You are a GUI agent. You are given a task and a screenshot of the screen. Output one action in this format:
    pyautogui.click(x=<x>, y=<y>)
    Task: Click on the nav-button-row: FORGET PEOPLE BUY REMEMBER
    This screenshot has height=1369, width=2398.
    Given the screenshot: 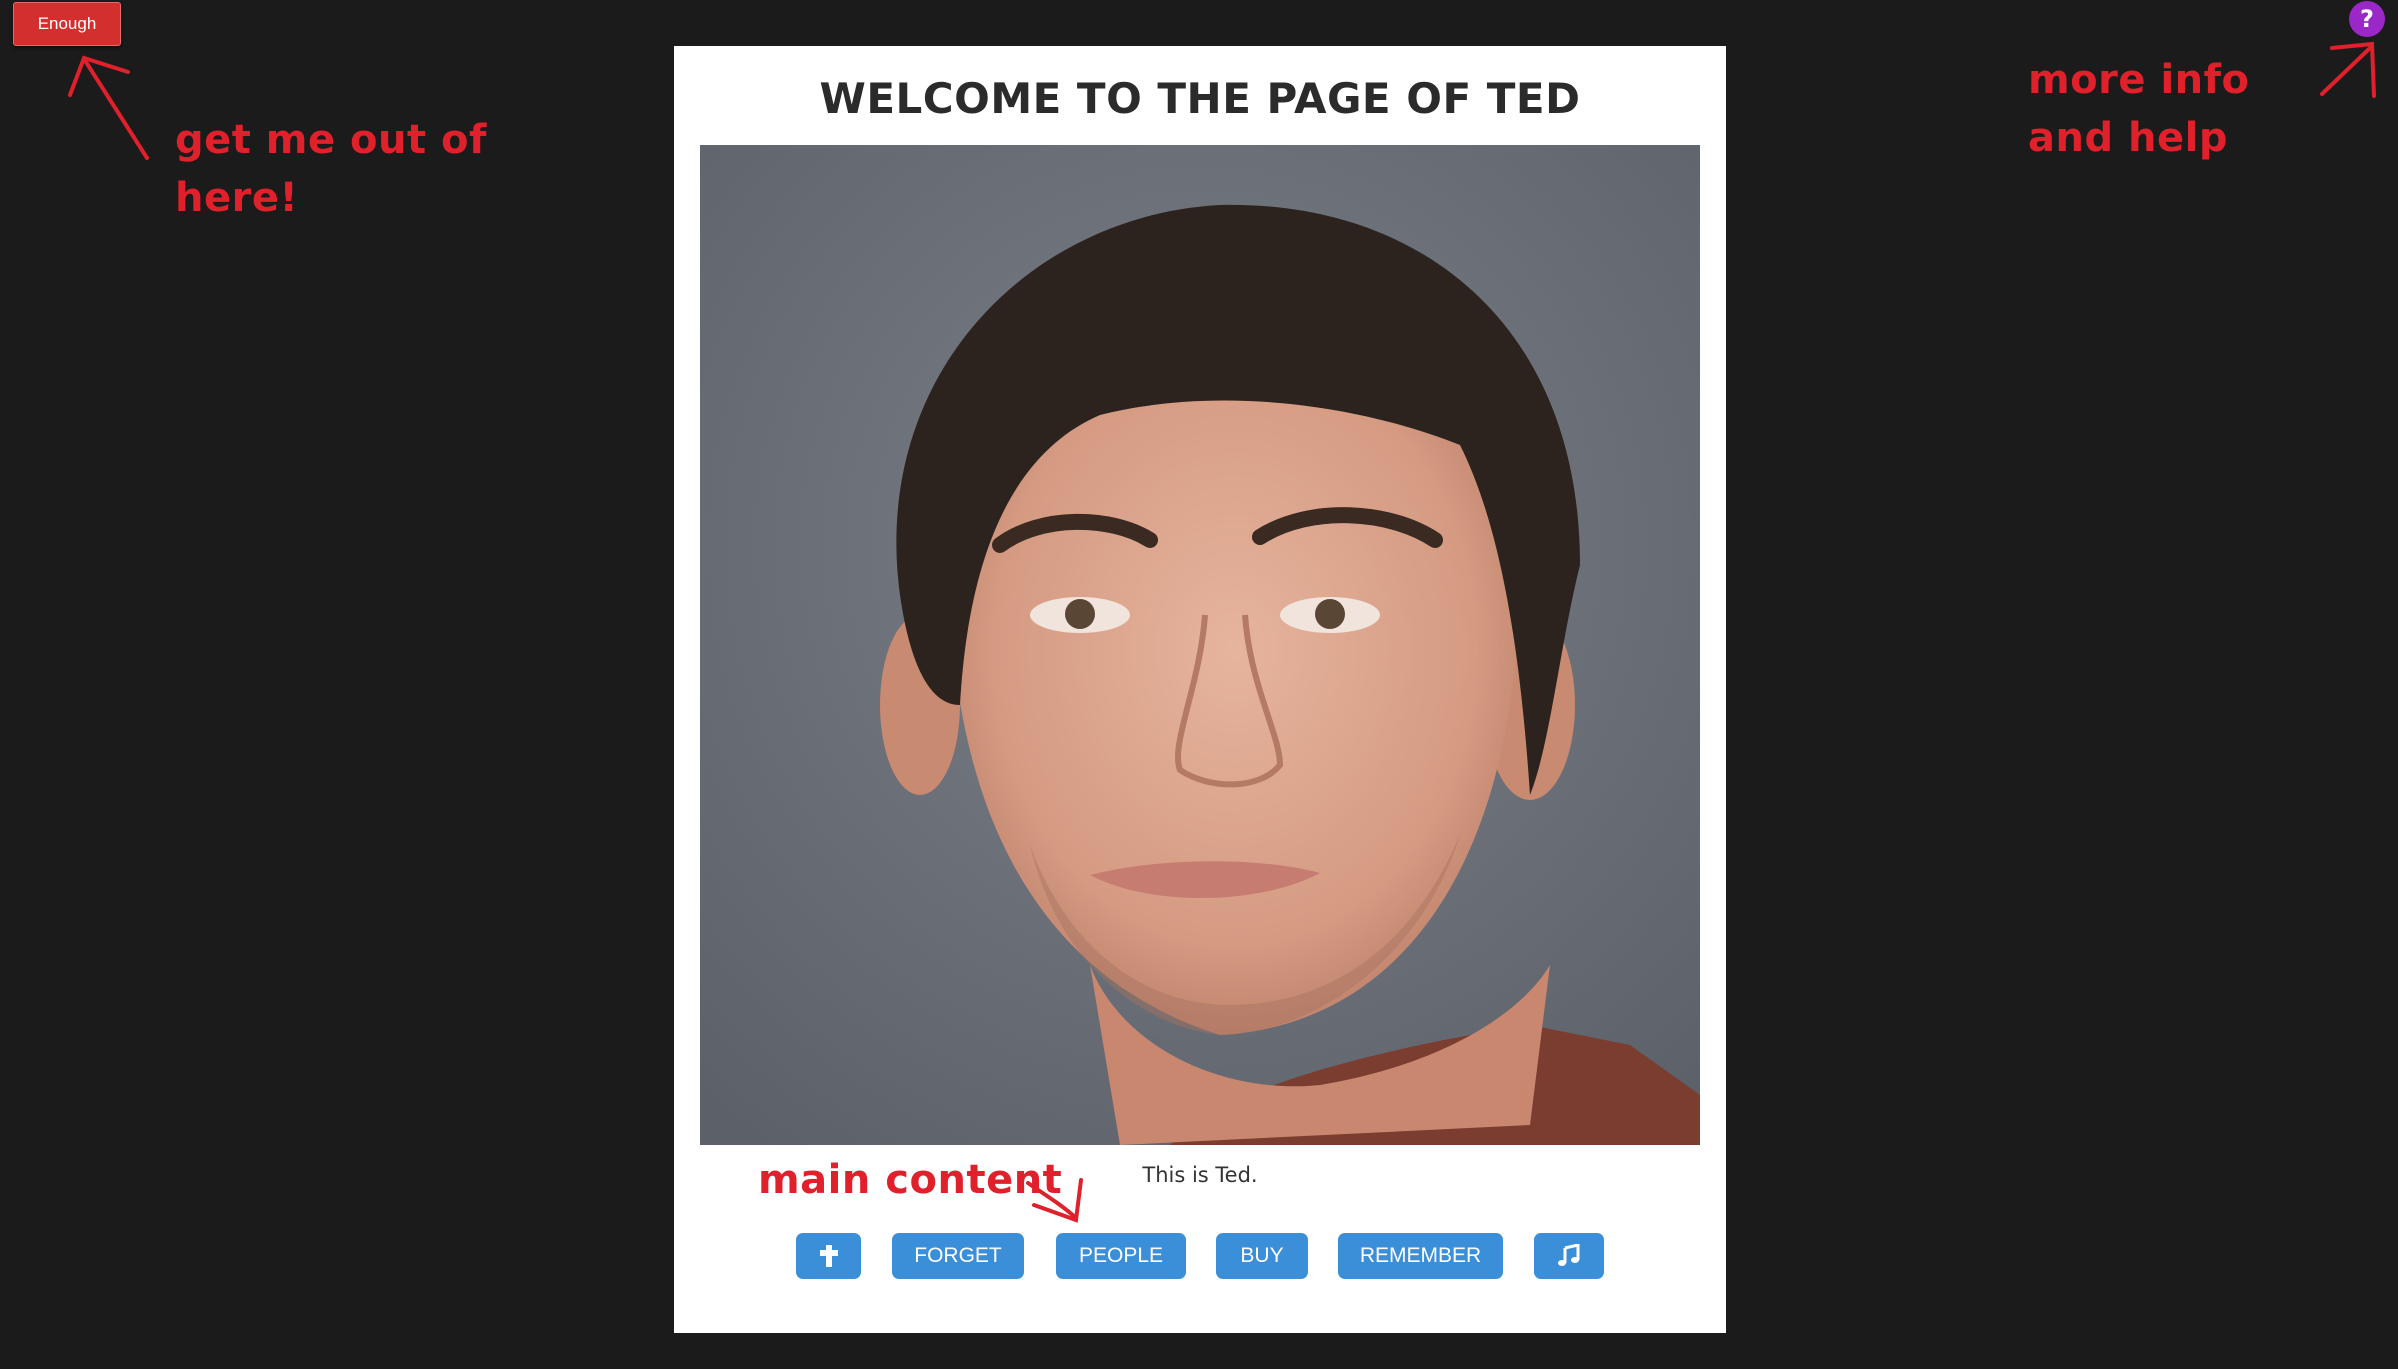 What is the action you would take?
    pyautogui.click(x=1200, y=1257)
    